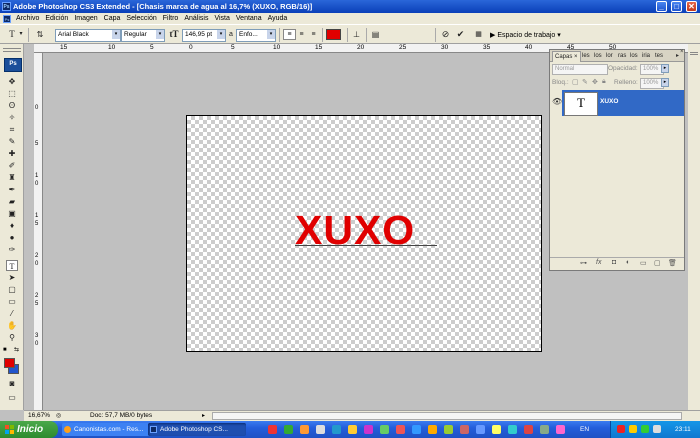 This screenshot has width=700, height=438. I want to click on notes-tool-icon: ▭, so click(12, 301).